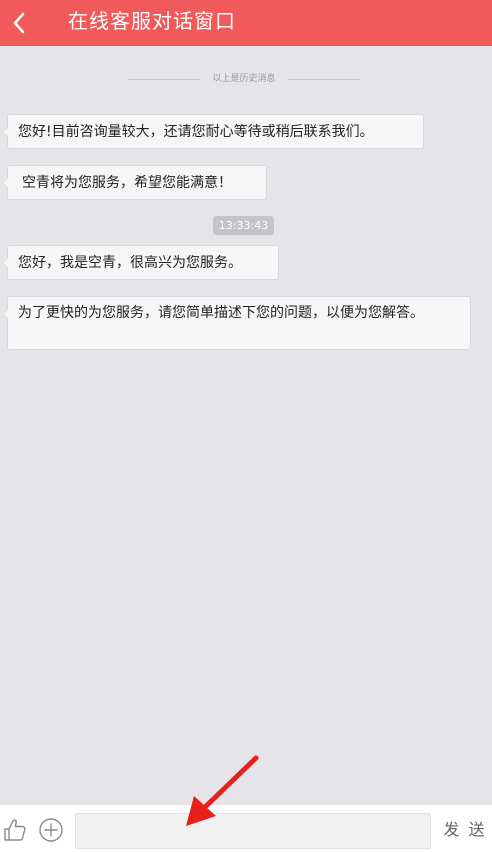 The height and width of the screenshot is (852, 492). I want to click on thumbs-up-icon, so click(15, 830).